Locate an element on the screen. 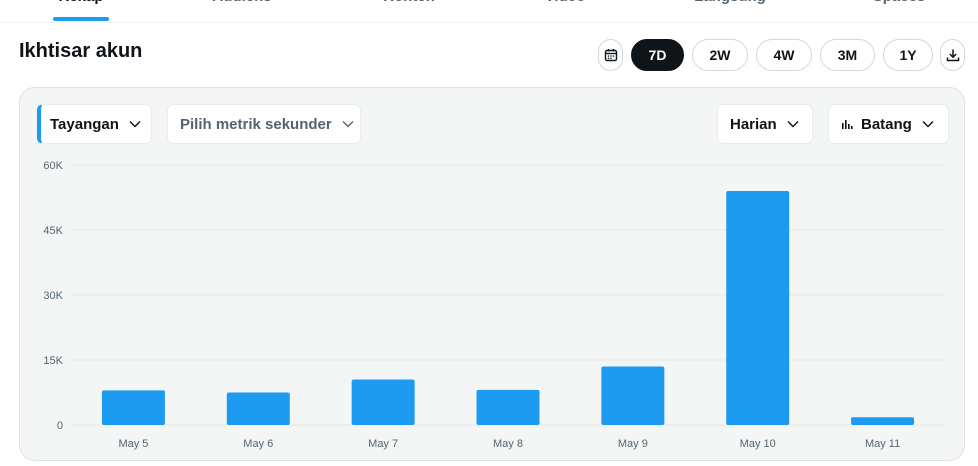  x-tick-label: May 6 is located at coordinates (258, 444).